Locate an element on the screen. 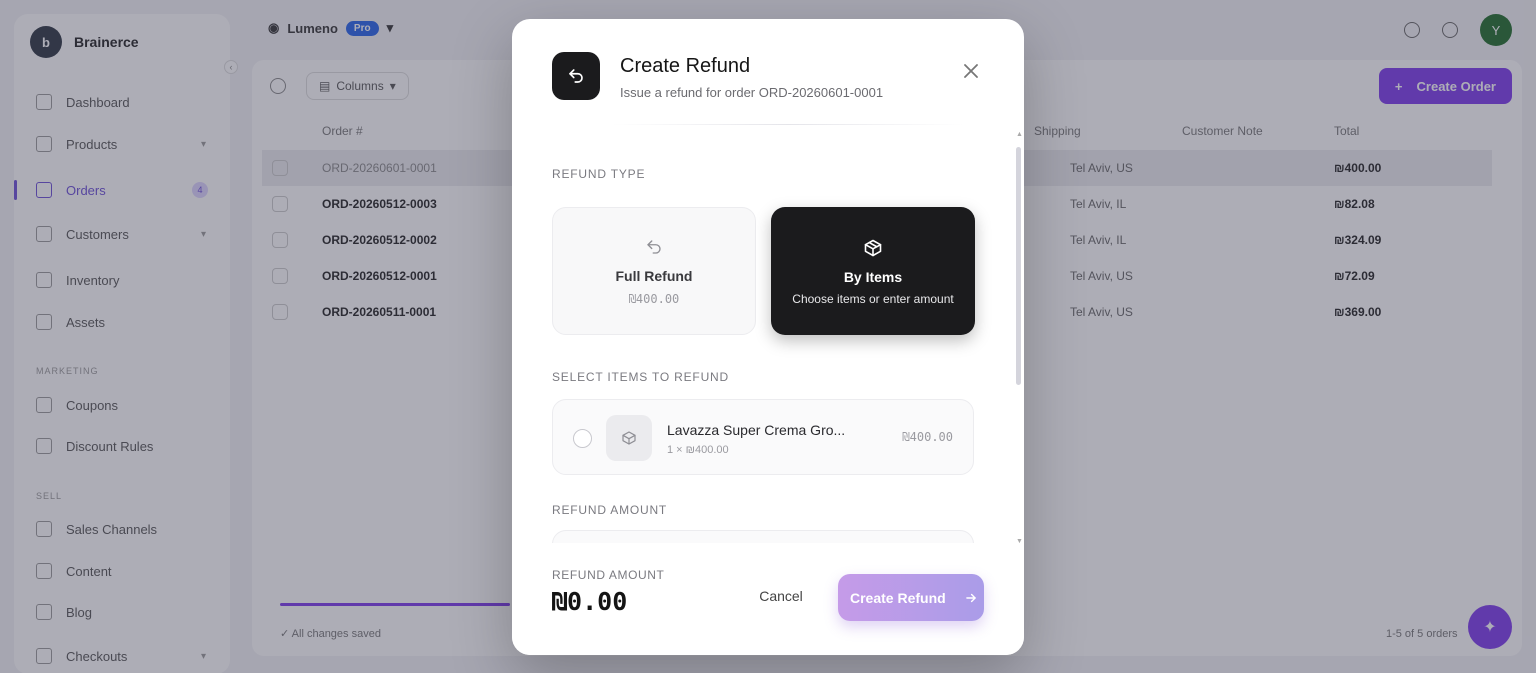 The image size is (1536, 673). select-items-label: Select Items to Refund is located at coordinates (640, 377).